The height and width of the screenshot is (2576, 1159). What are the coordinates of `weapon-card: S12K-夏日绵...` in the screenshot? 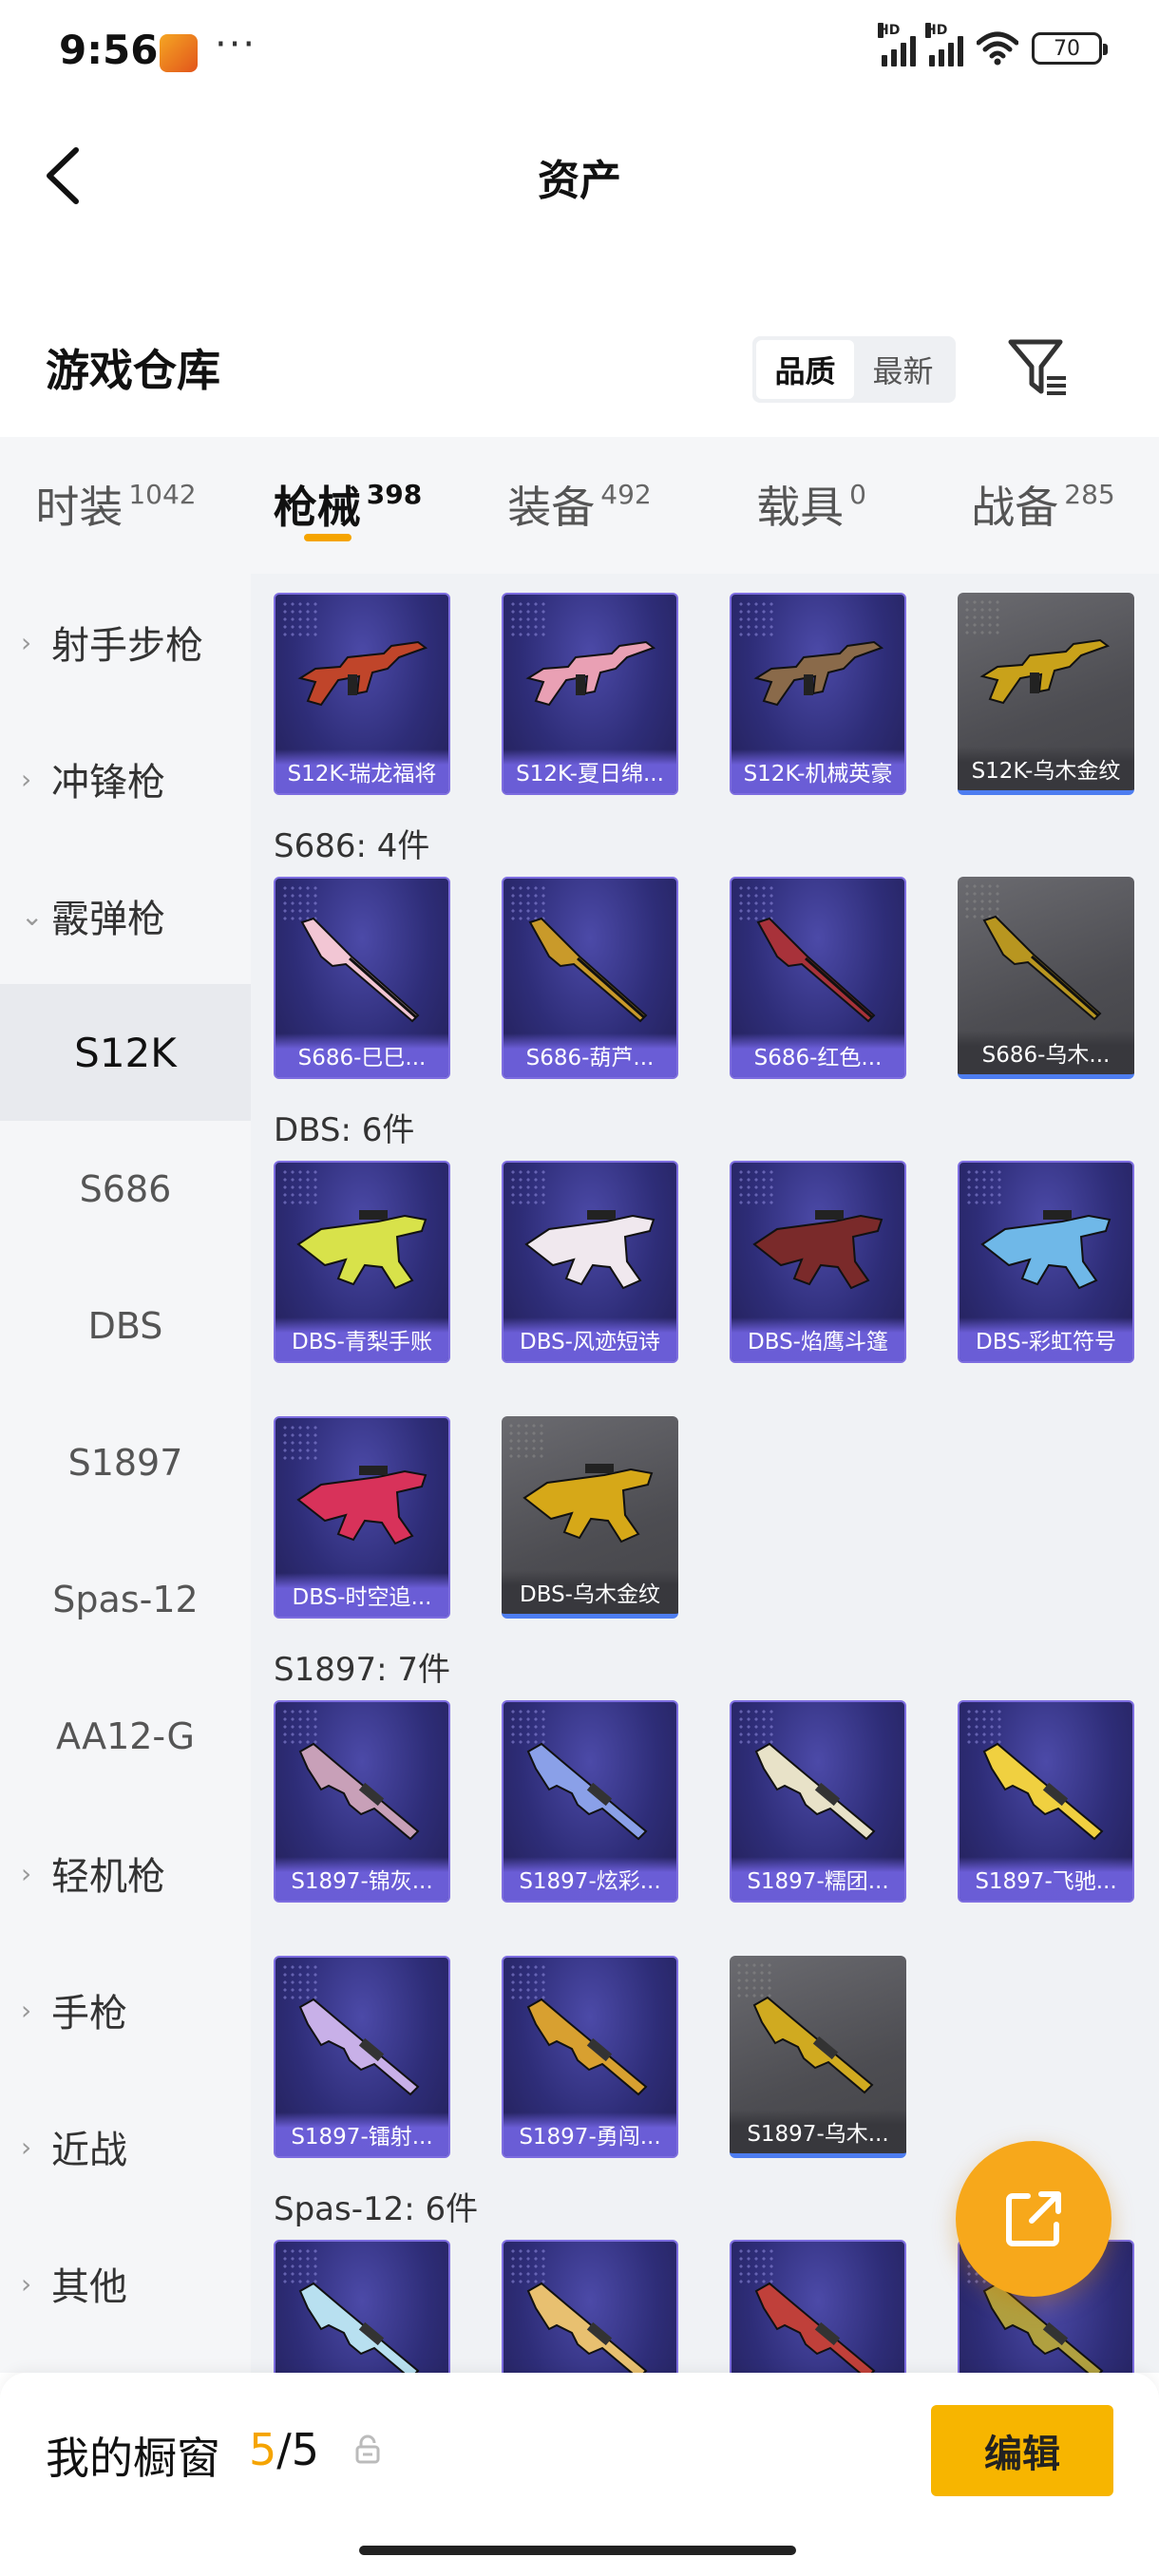 It's located at (590, 694).